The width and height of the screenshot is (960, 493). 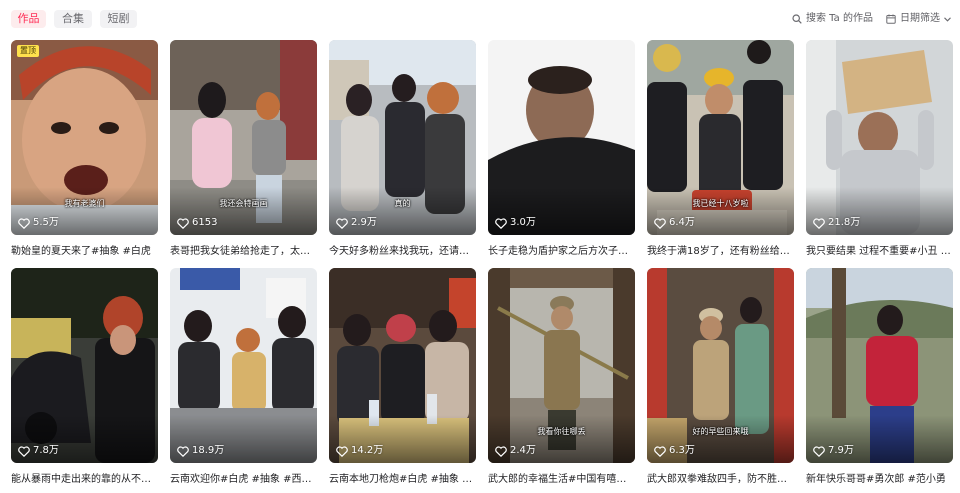 What do you see at coordinates (879, 477) in the screenshot?
I see `video-caption: 新年快乐哥哥#勇次郎 #范小勇` at bounding box center [879, 477].